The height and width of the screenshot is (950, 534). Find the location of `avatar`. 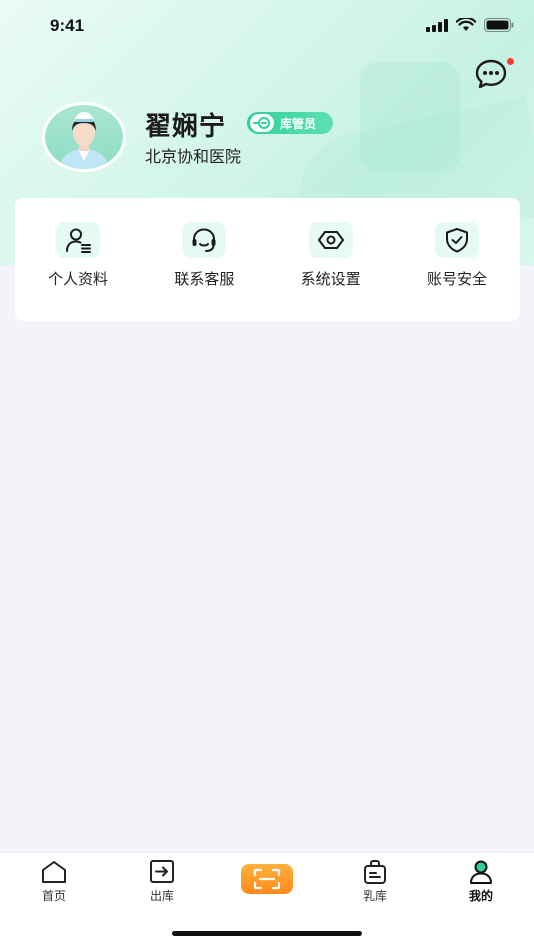

avatar is located at coordinates (84, 137).